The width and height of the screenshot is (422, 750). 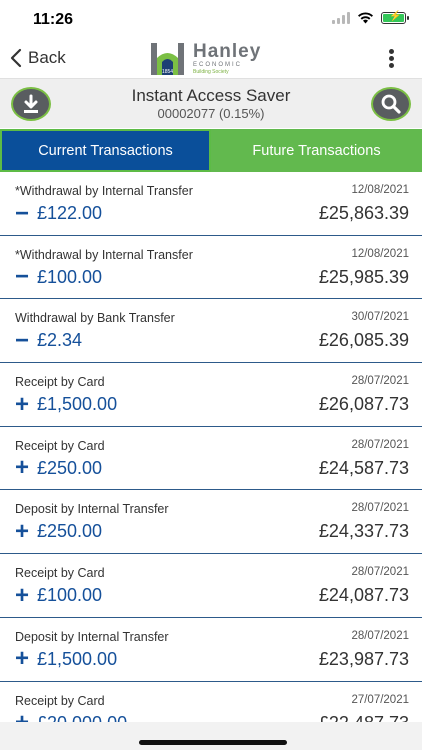 What do you see at coordinates (363, 213) in the screenshot?
I see `transaction-balance: £25,863.39` at bounding box center [363, 213].